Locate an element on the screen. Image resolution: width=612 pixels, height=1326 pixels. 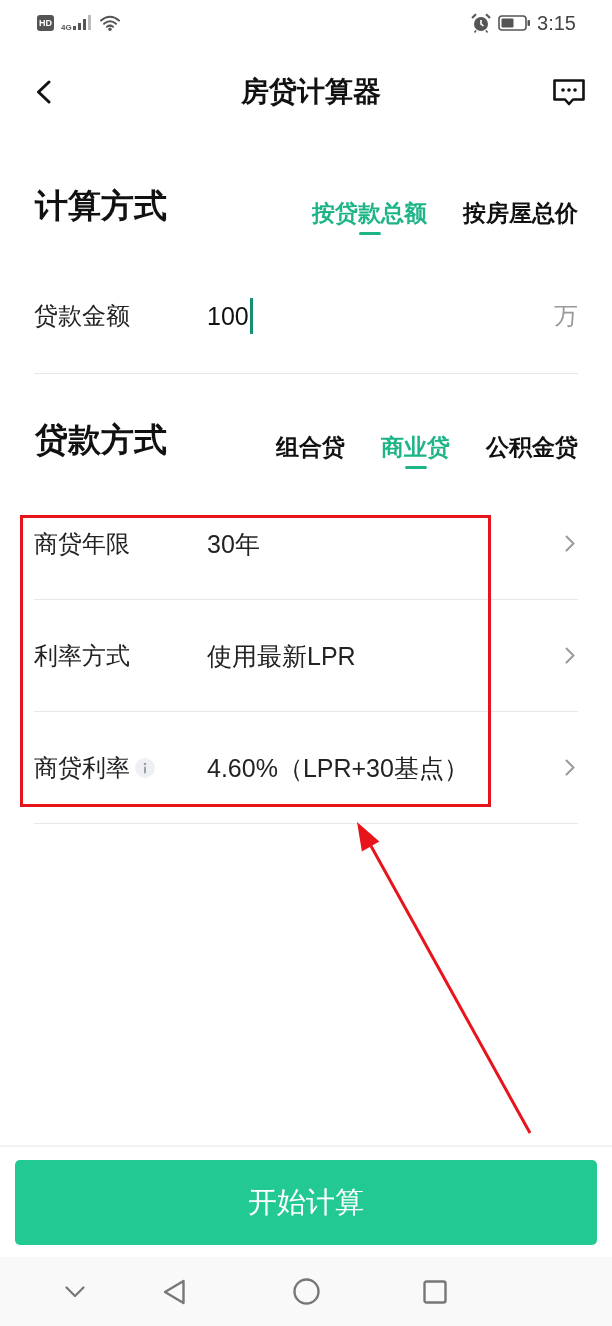
feedback-button is located at coordinates (569, 92).